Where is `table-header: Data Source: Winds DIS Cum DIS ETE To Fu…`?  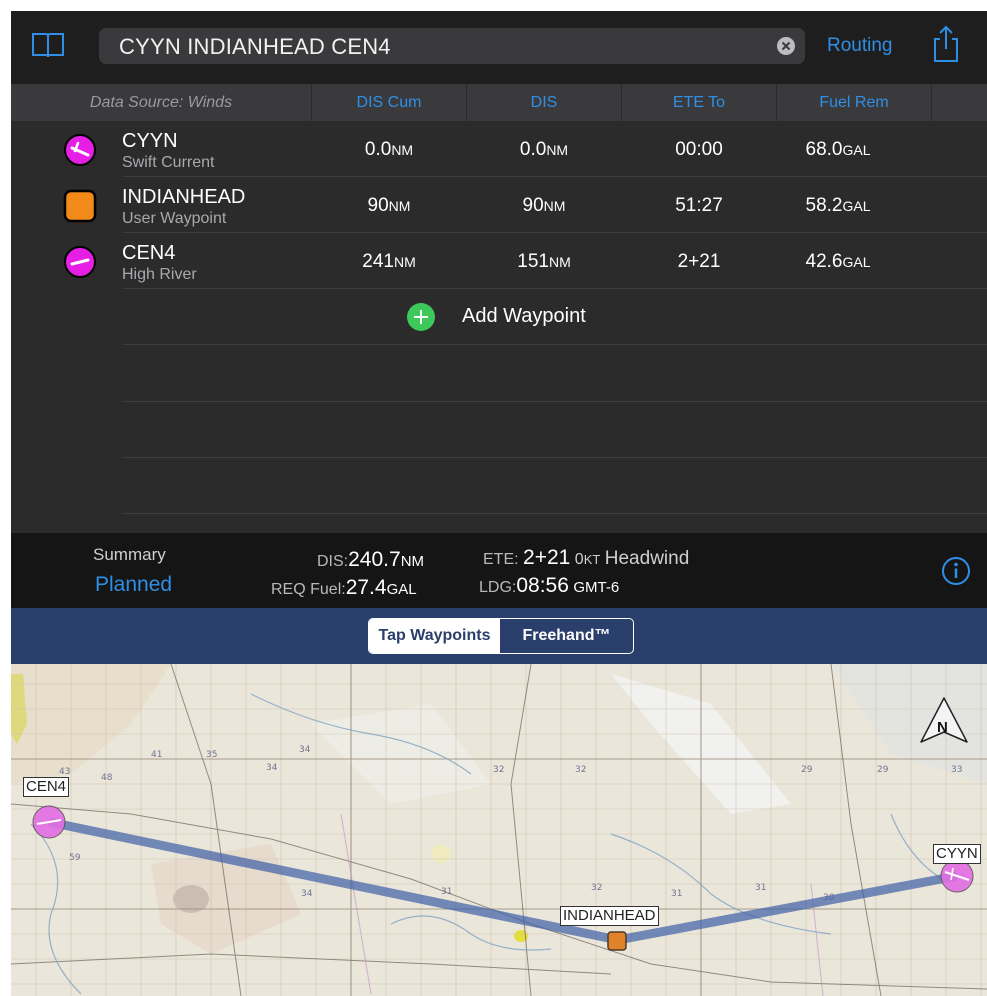 table-header: Data Source: Winds DIS Cum DIS ETE To Fu… is located at coordinates (499, 102).